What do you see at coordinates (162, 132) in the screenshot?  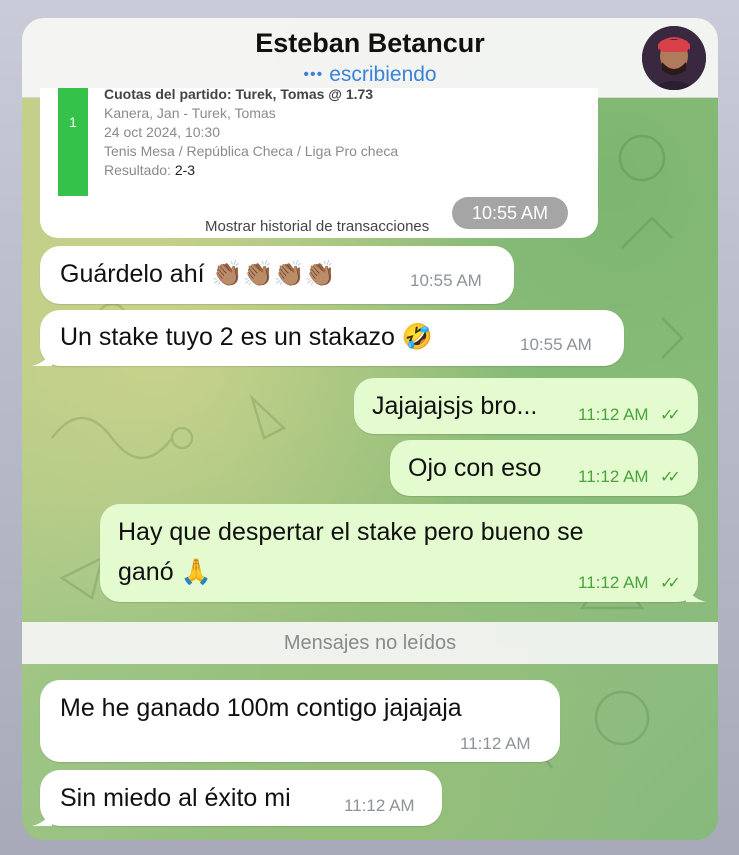 I see `bet-datetime: 24 oct 2024, 10:30` at bounding box center [162, 132].